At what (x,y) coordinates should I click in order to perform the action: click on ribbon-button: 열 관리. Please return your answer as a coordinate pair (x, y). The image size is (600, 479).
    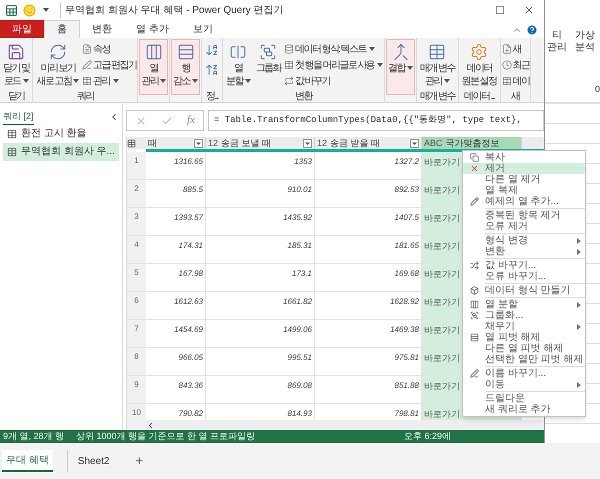
    Looking at the image, I should click on (153, 67).